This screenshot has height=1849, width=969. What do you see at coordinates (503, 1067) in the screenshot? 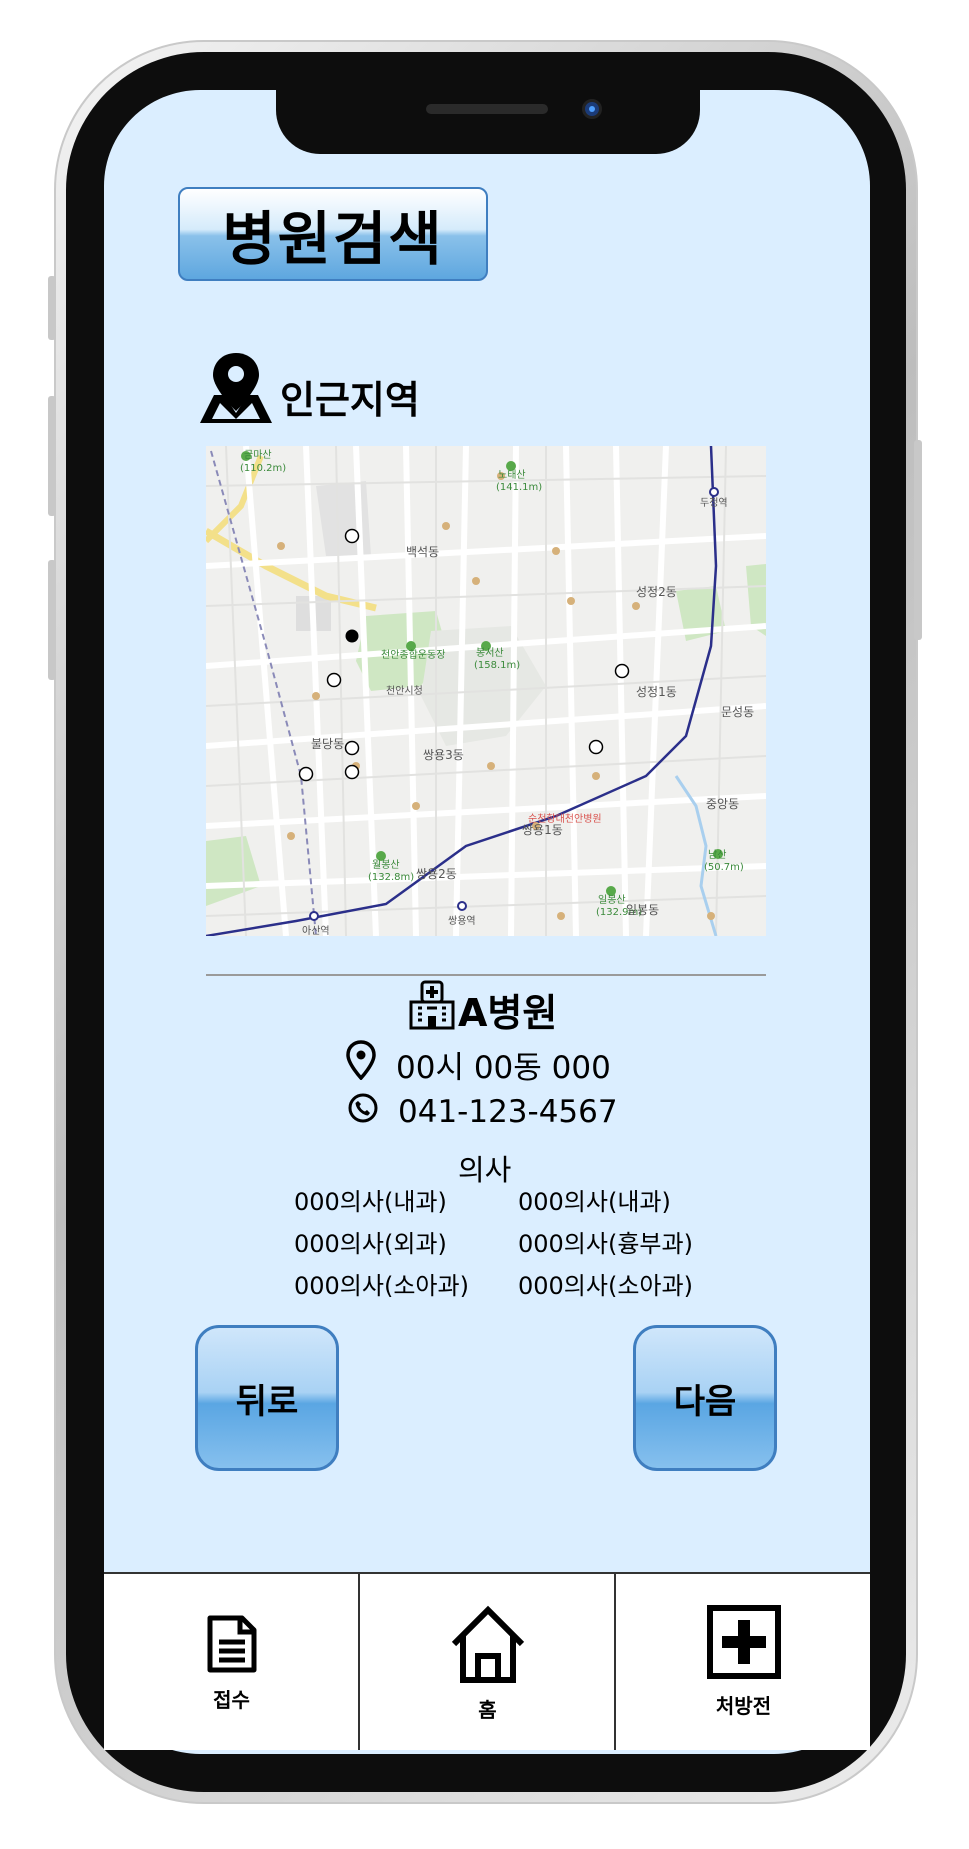
I see `hospital-address: 00시 00동 000` at bounding box center [503, 1067].